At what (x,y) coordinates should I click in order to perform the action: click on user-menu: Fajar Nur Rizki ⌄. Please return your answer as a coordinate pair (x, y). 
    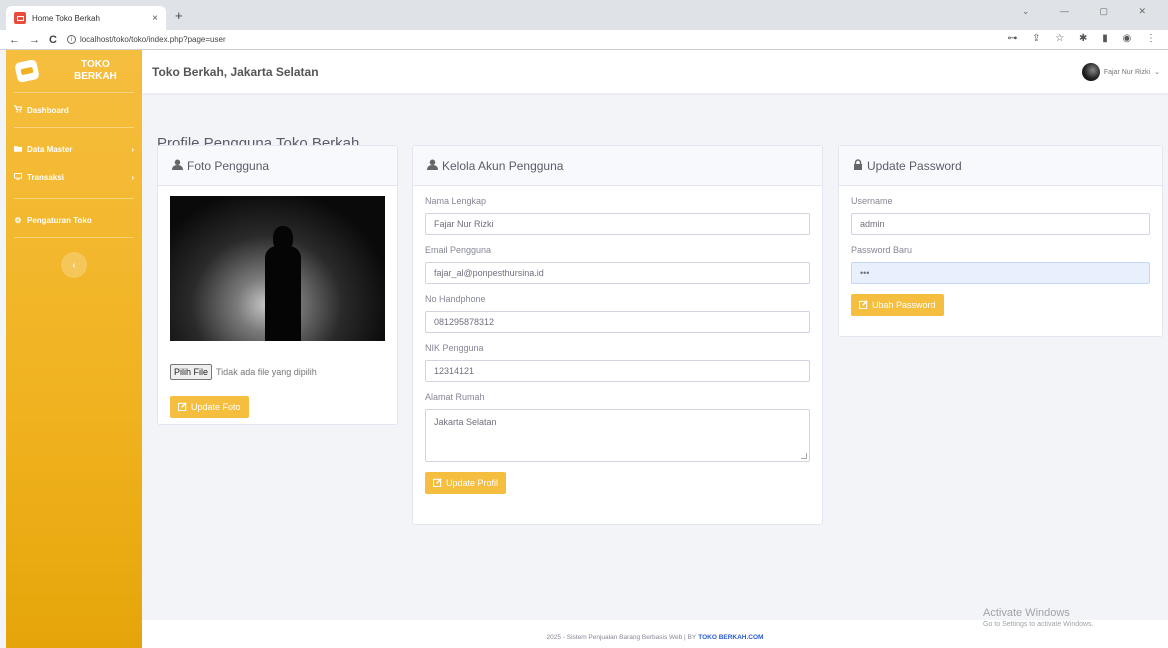
    Looking at the image, I should click on (1120, 72).